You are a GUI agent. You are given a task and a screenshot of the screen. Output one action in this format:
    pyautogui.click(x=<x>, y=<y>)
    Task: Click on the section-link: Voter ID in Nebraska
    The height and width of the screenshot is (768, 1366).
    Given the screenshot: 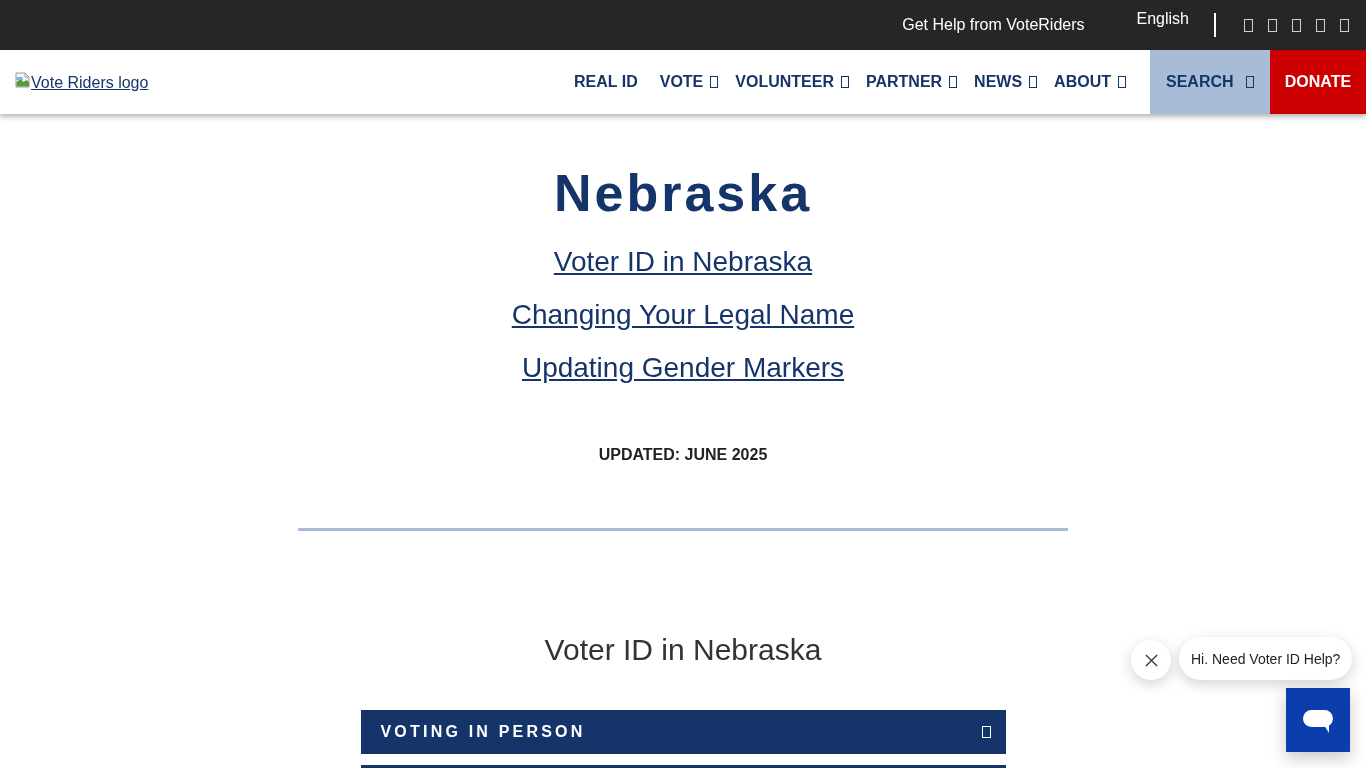 What is the action you would take?
    pyautogui.click(x=683, y=261)
    